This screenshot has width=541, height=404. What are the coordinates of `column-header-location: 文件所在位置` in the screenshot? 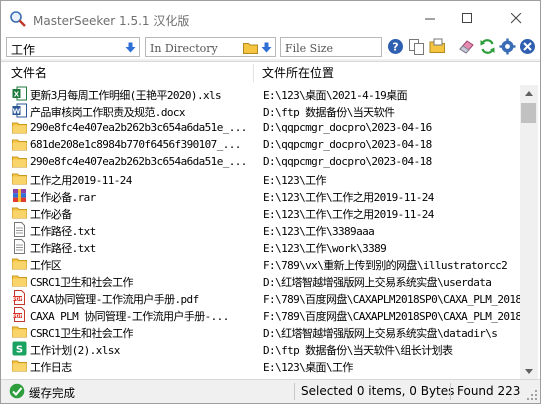 It's located at (387, 73).